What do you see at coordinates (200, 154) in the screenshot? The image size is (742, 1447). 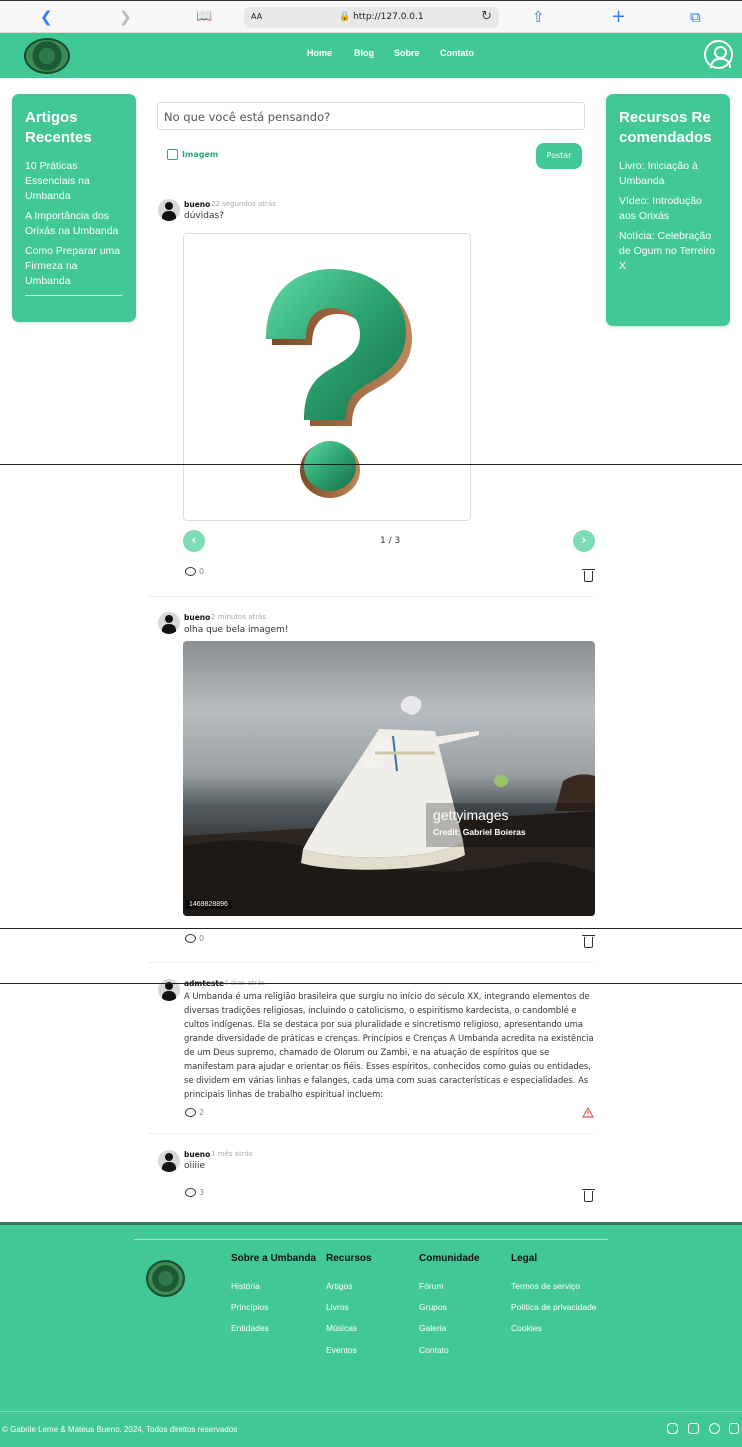 I see `add-image-label: Imagem` at bounding box center [200, 154].